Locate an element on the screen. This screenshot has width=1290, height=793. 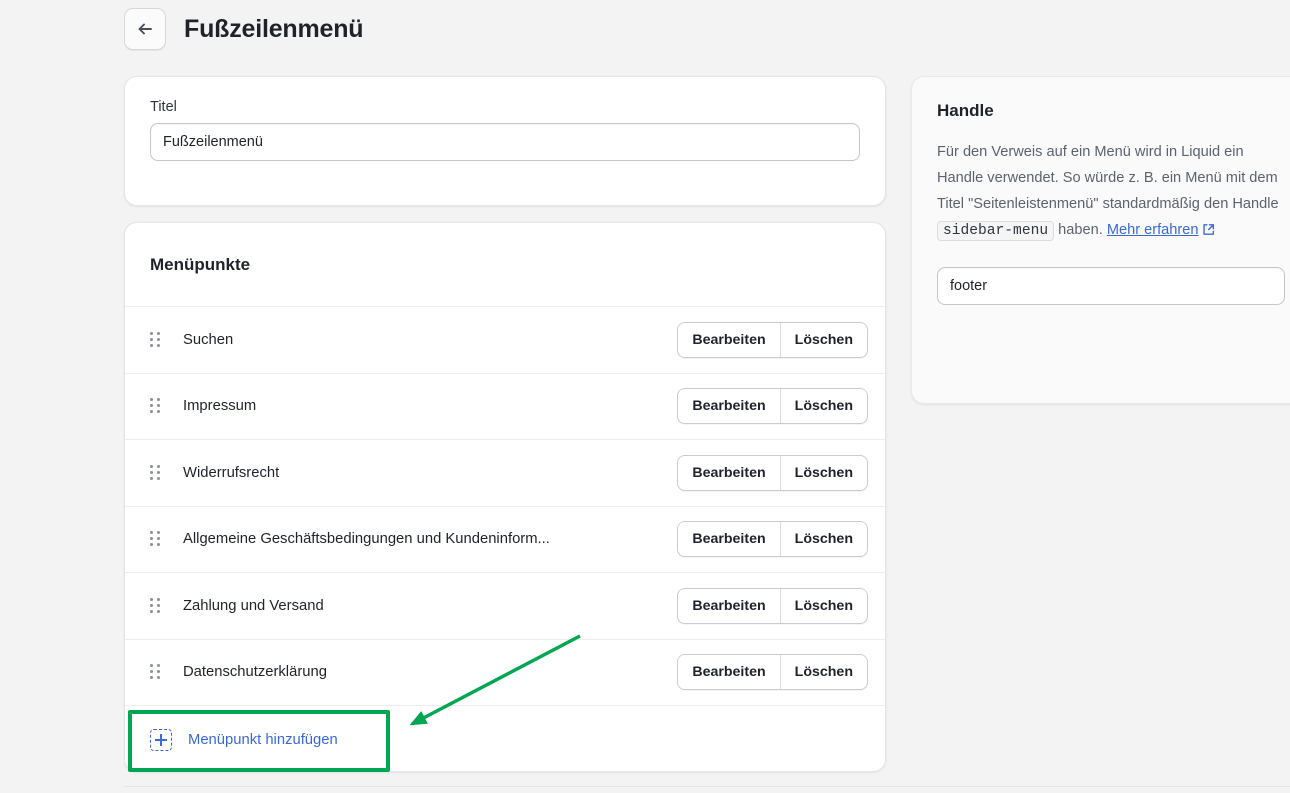
handle-description-part2: haben. is located at coordinates (1080, 230).